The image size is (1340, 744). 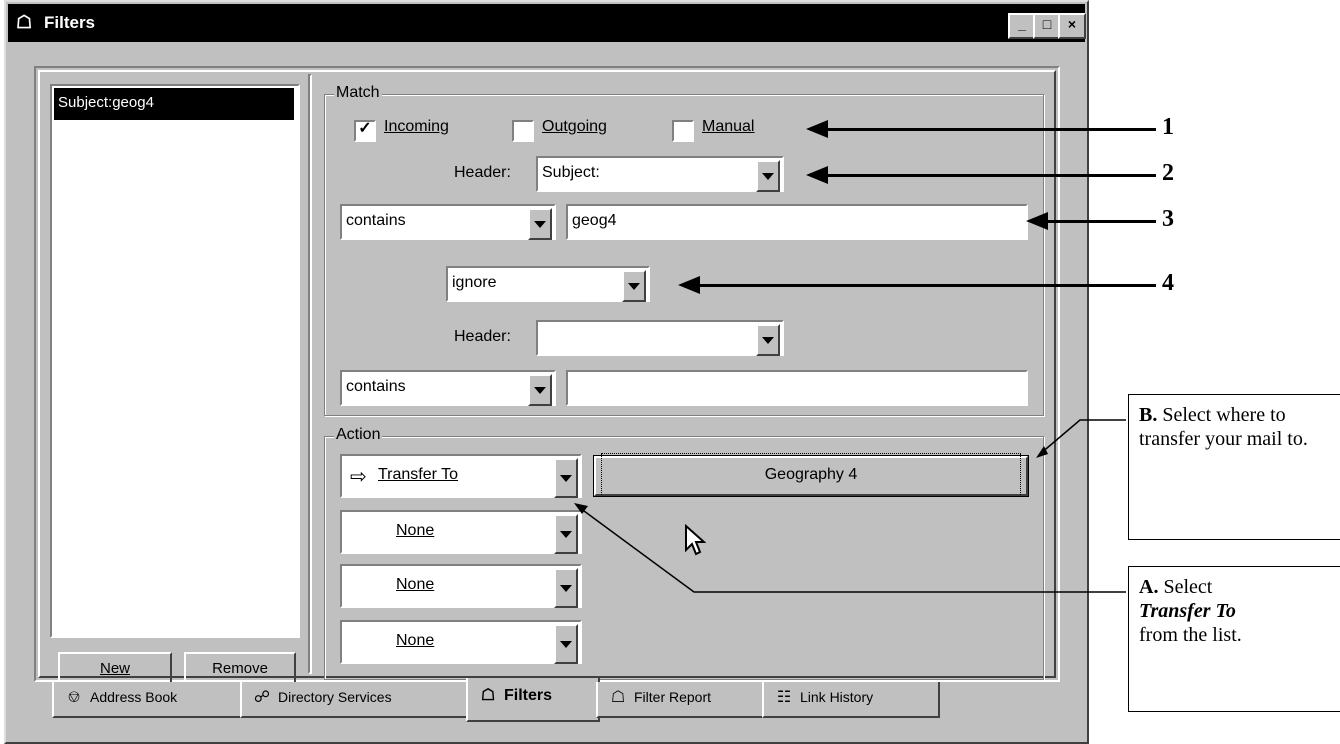 What do you see at coordinates (1148, 415) in the screenshot?
I see `callout-b-bold: B.` at bounding box center [1148, 415].